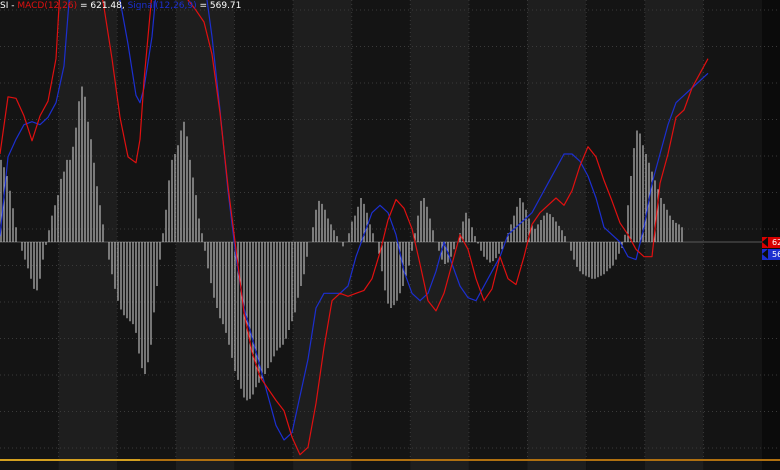 The width and height of the screenshot is (780, 470). What do you see at coordinates (771, 242) in the screenshot?
I see `macd-value-tag: 621` at bounding box center [771, 242].